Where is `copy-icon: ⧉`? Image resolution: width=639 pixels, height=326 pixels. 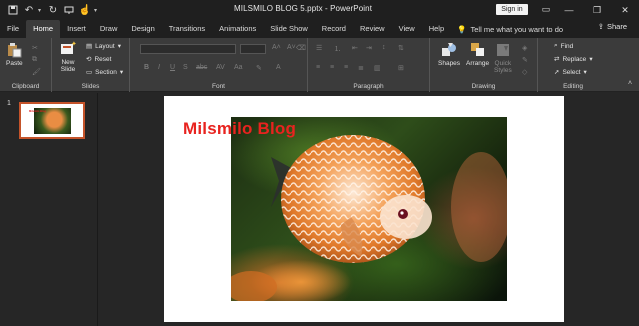
copy-icon: ⧉ is located at coordinates (34, 60).